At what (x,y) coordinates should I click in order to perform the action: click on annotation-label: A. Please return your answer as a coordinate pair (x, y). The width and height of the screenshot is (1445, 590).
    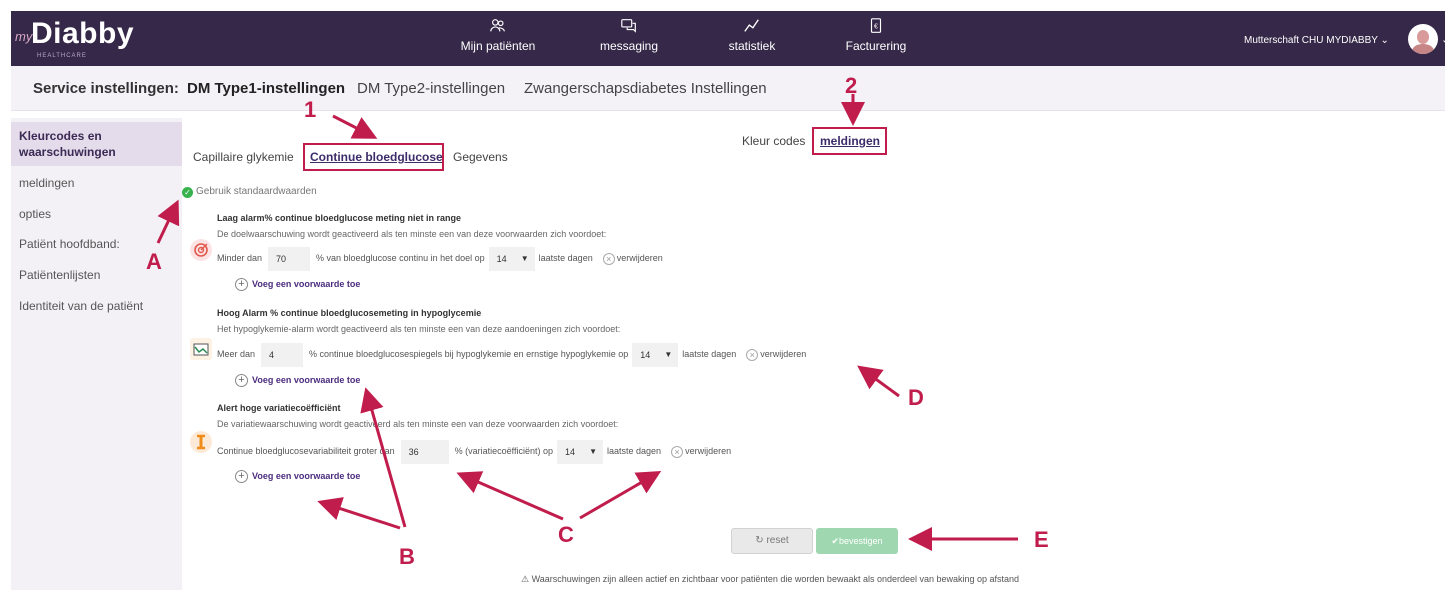
    Looking at the image, I should click on (154, 261).